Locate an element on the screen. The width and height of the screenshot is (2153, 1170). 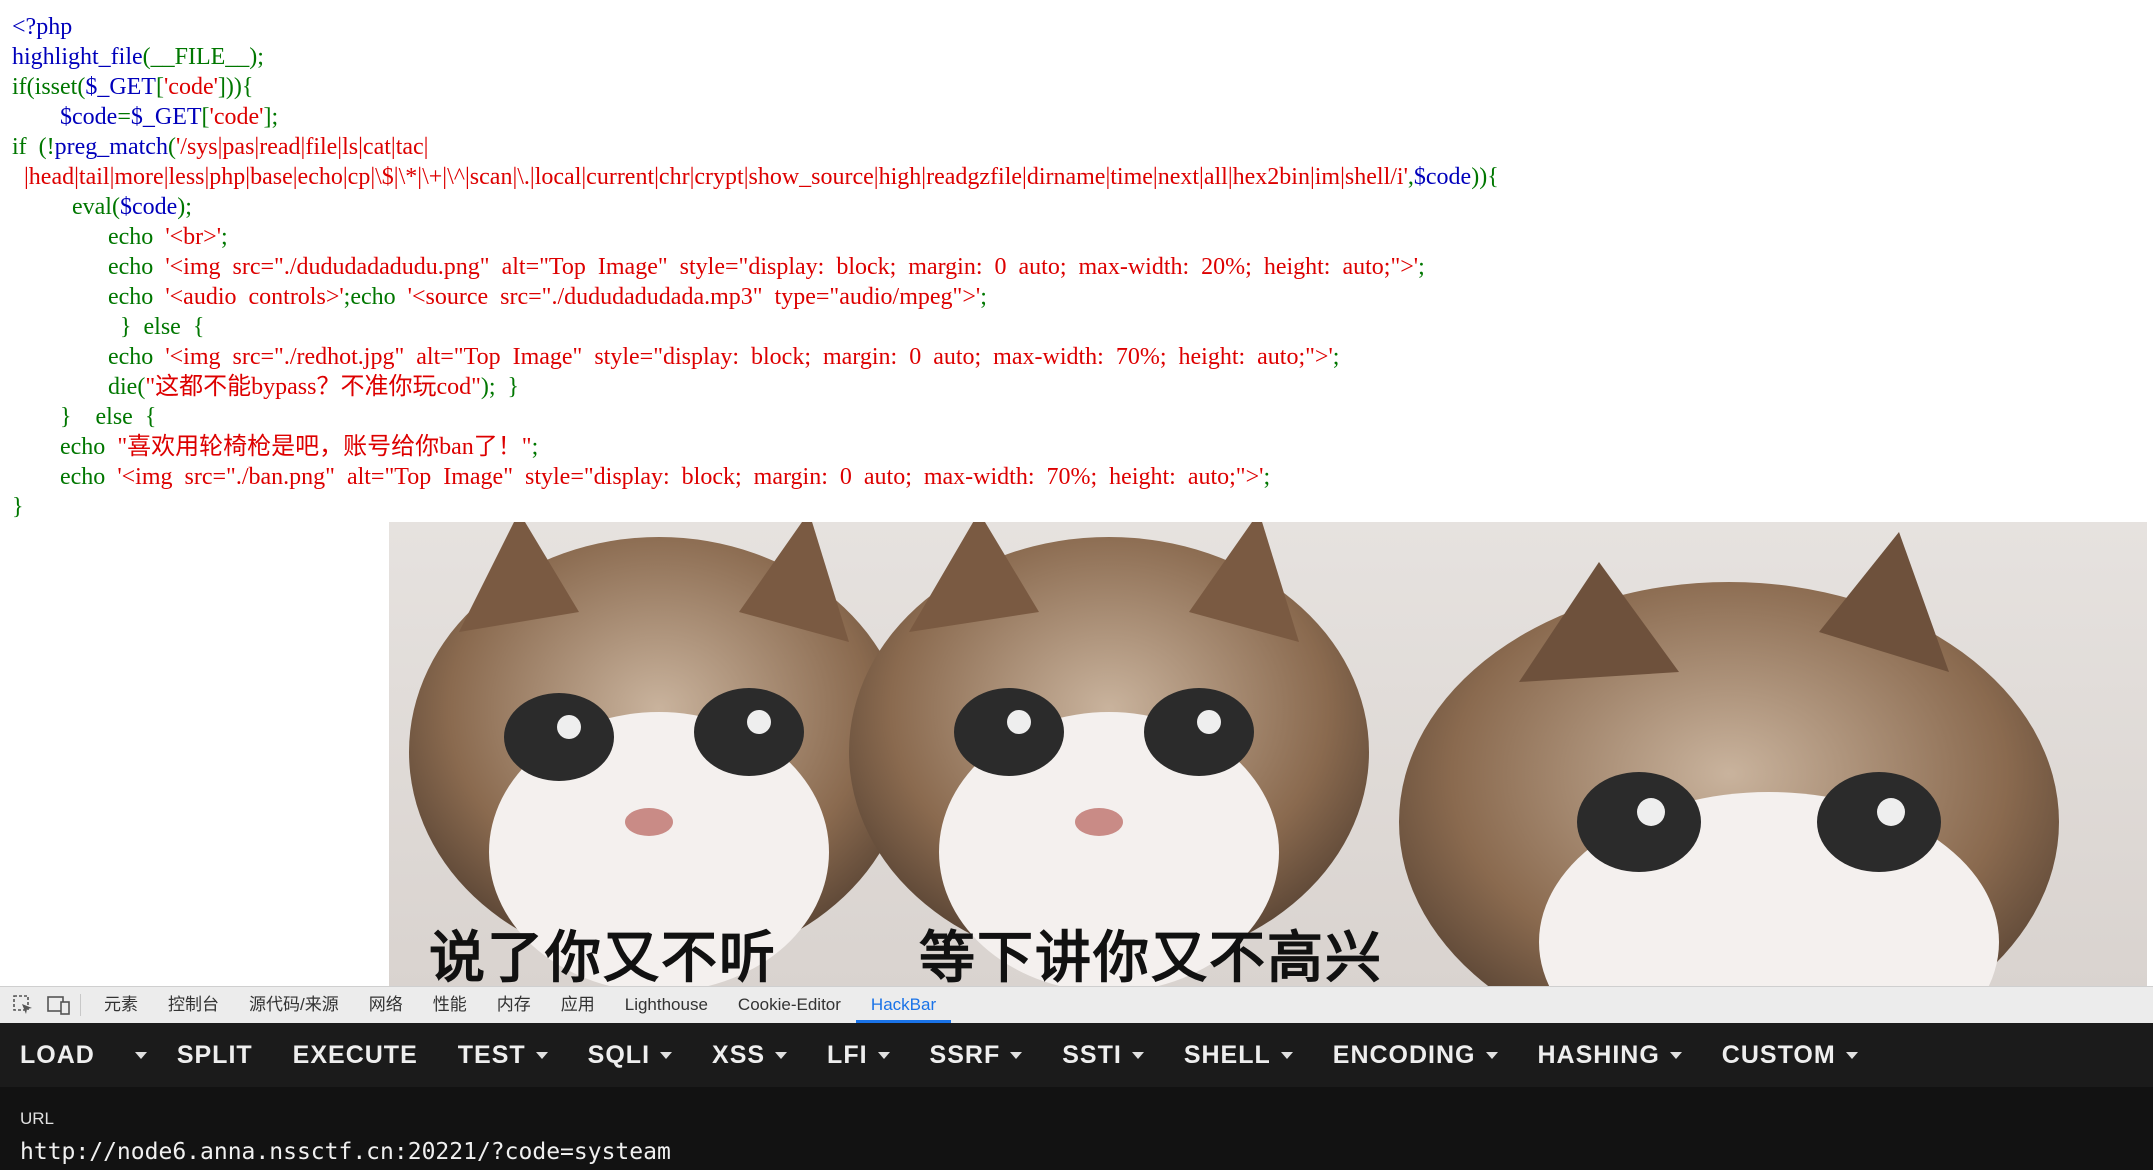
split-label: SPLIT is located at coordinates (214, 1054).